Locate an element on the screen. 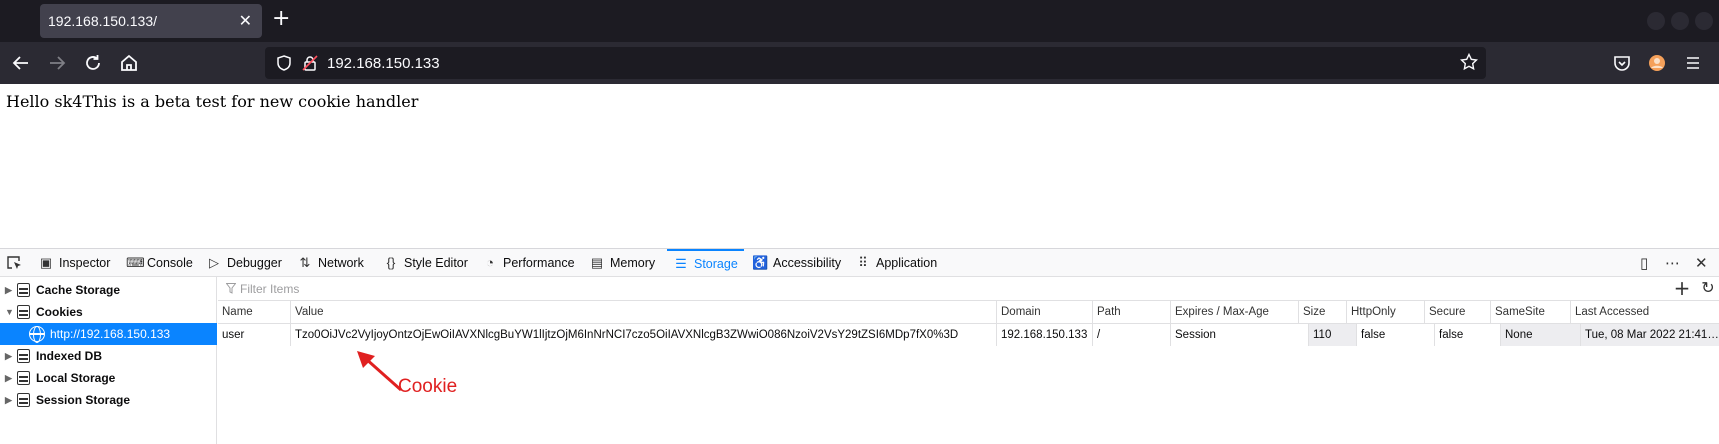 The image size is (1719, 444). url-text: 192.168.150.133 is located at coordinates (383, 63).